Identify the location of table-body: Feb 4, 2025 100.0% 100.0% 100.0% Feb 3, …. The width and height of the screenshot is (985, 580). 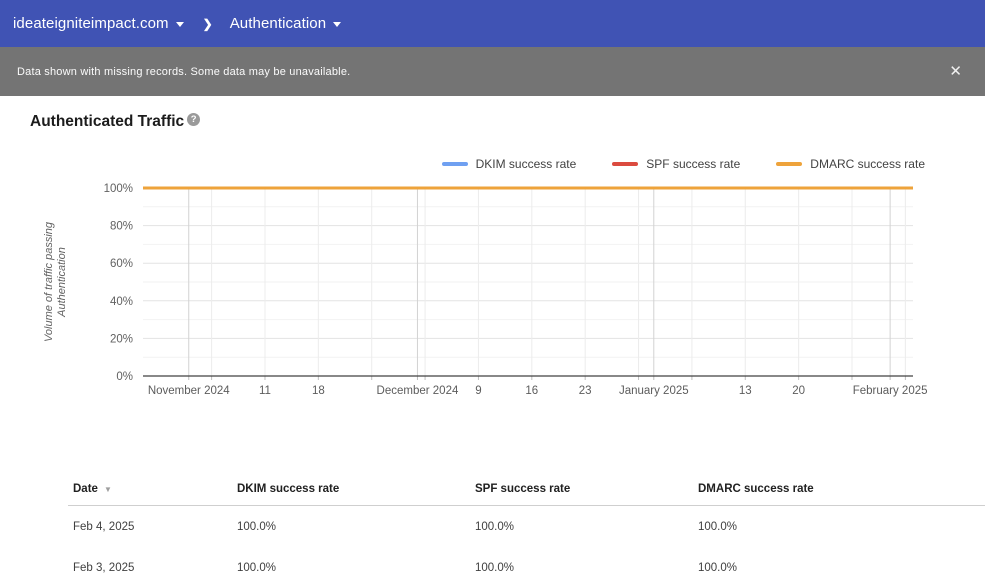
(526, 543).